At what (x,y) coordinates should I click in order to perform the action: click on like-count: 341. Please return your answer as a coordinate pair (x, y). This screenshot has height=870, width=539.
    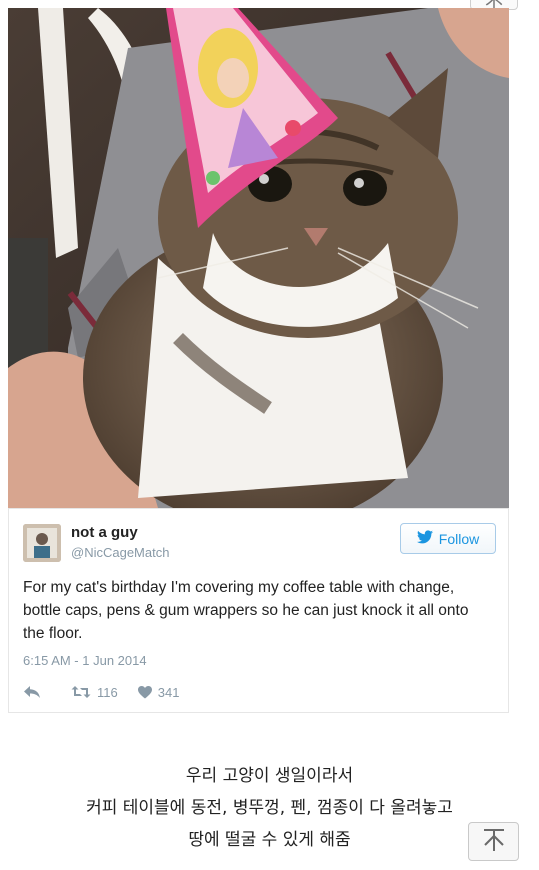
    Looking at the image, I should click on (168, 692).